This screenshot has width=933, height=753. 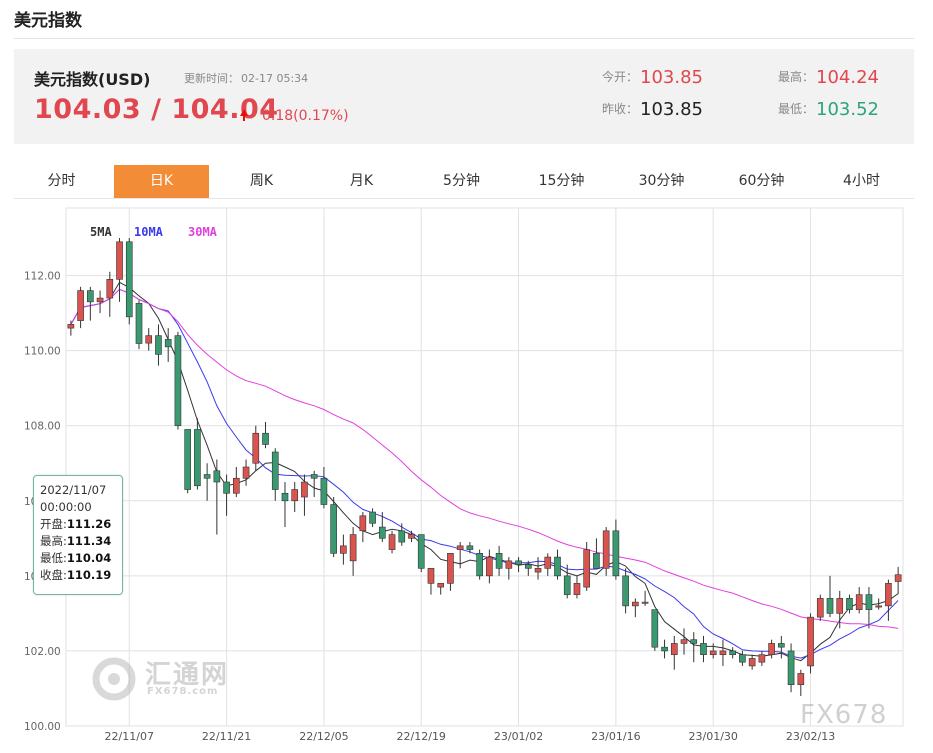 What do you see at coordinates (861, 181) in the screenshot?
I see `tab-4hour: 4小时` at bounding box center [861, 181].